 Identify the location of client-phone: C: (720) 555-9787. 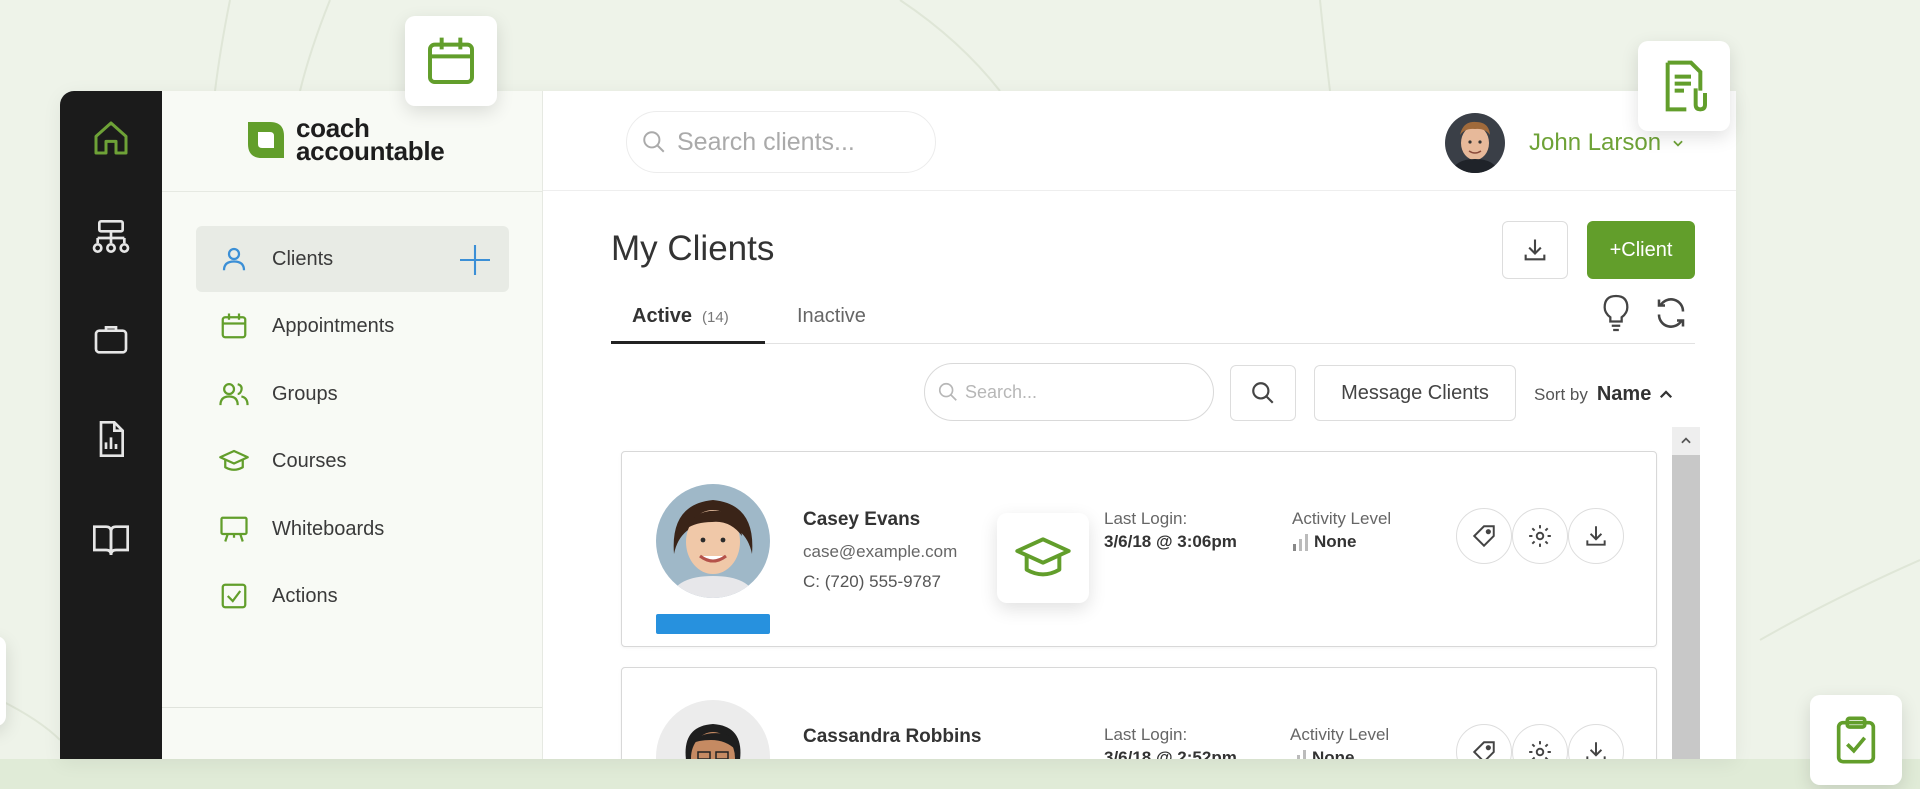
(872, 581).